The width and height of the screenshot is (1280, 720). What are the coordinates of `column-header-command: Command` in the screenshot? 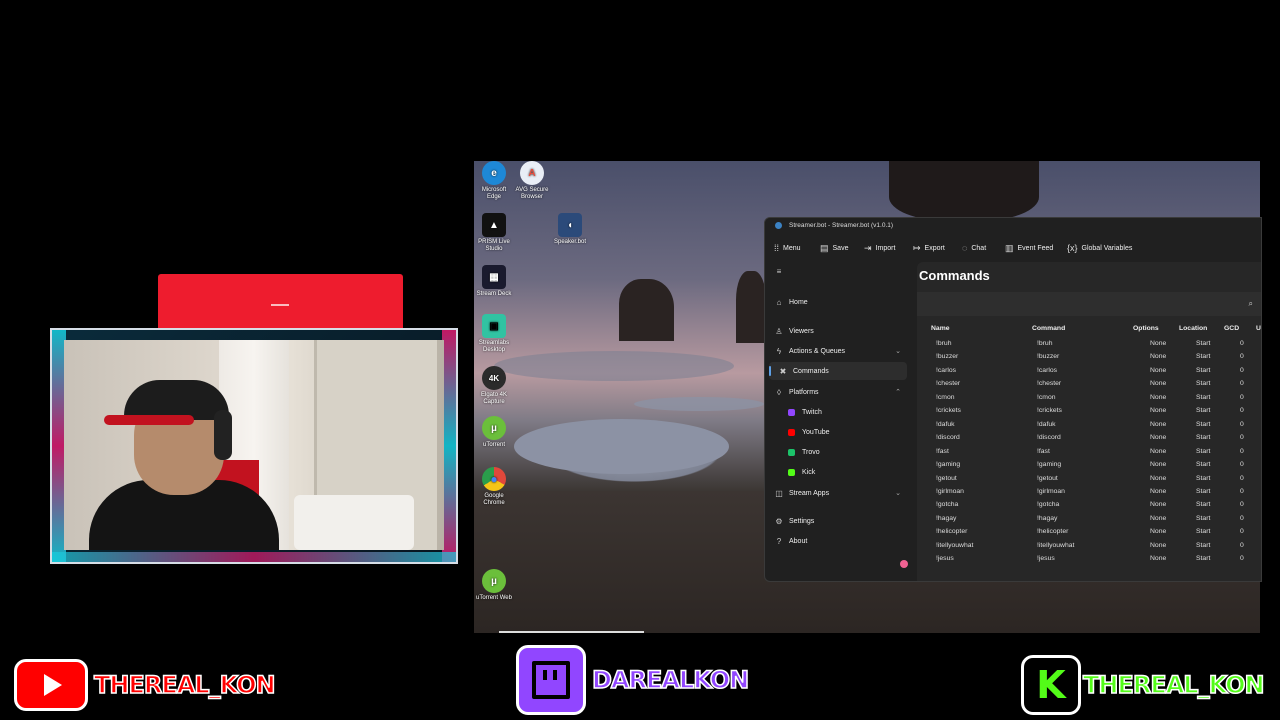 It's located at (1048, 328).